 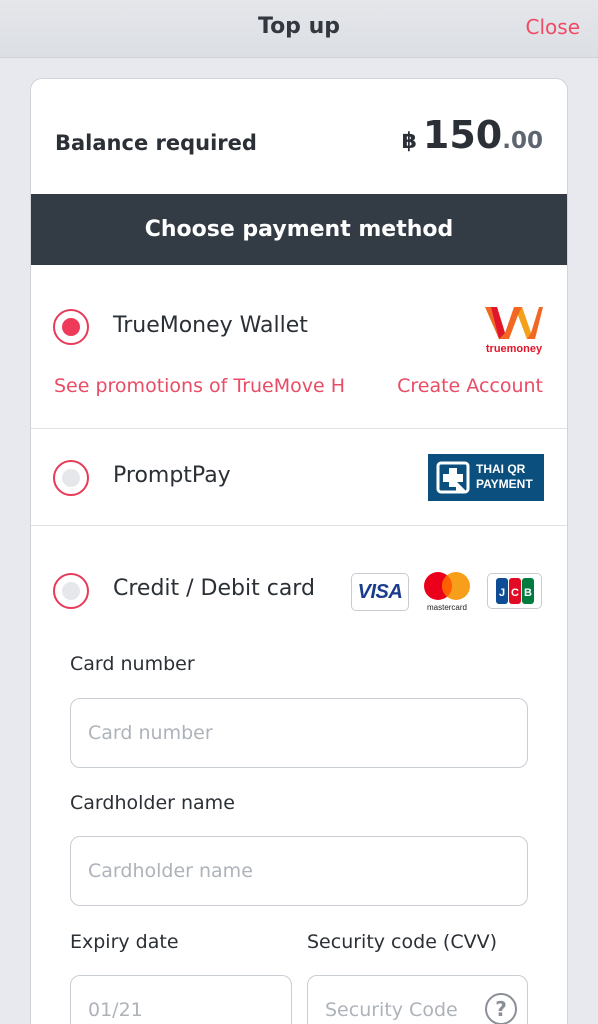 I want to click on close-button: Close, so click(x=553, y=27).